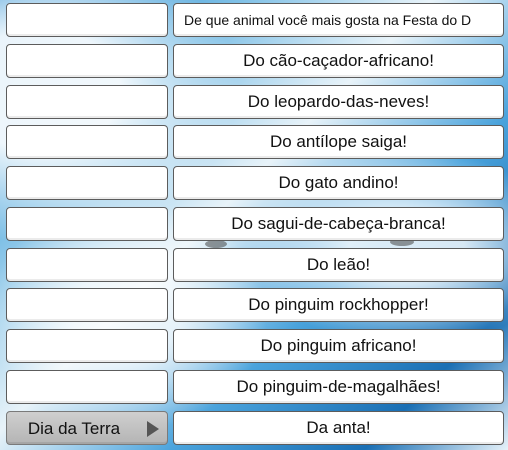  Describe the element at coordinates (338, 224) in the screenshot. I see `phrase-option-button: Do sagui-de-cabeça-branca!` at that location.